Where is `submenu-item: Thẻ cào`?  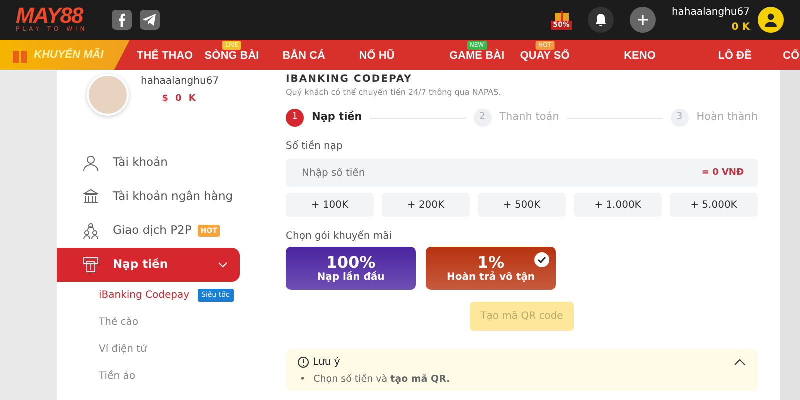 submenu-item: Thẻ cào is located at coordinates (158, 322).